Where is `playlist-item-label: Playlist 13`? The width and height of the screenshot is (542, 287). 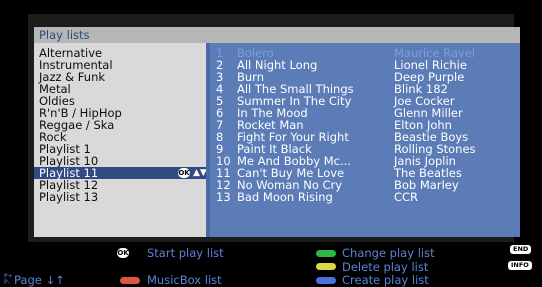
playlist-item-label: Playlist 13 is located at coordinates (69, 197).